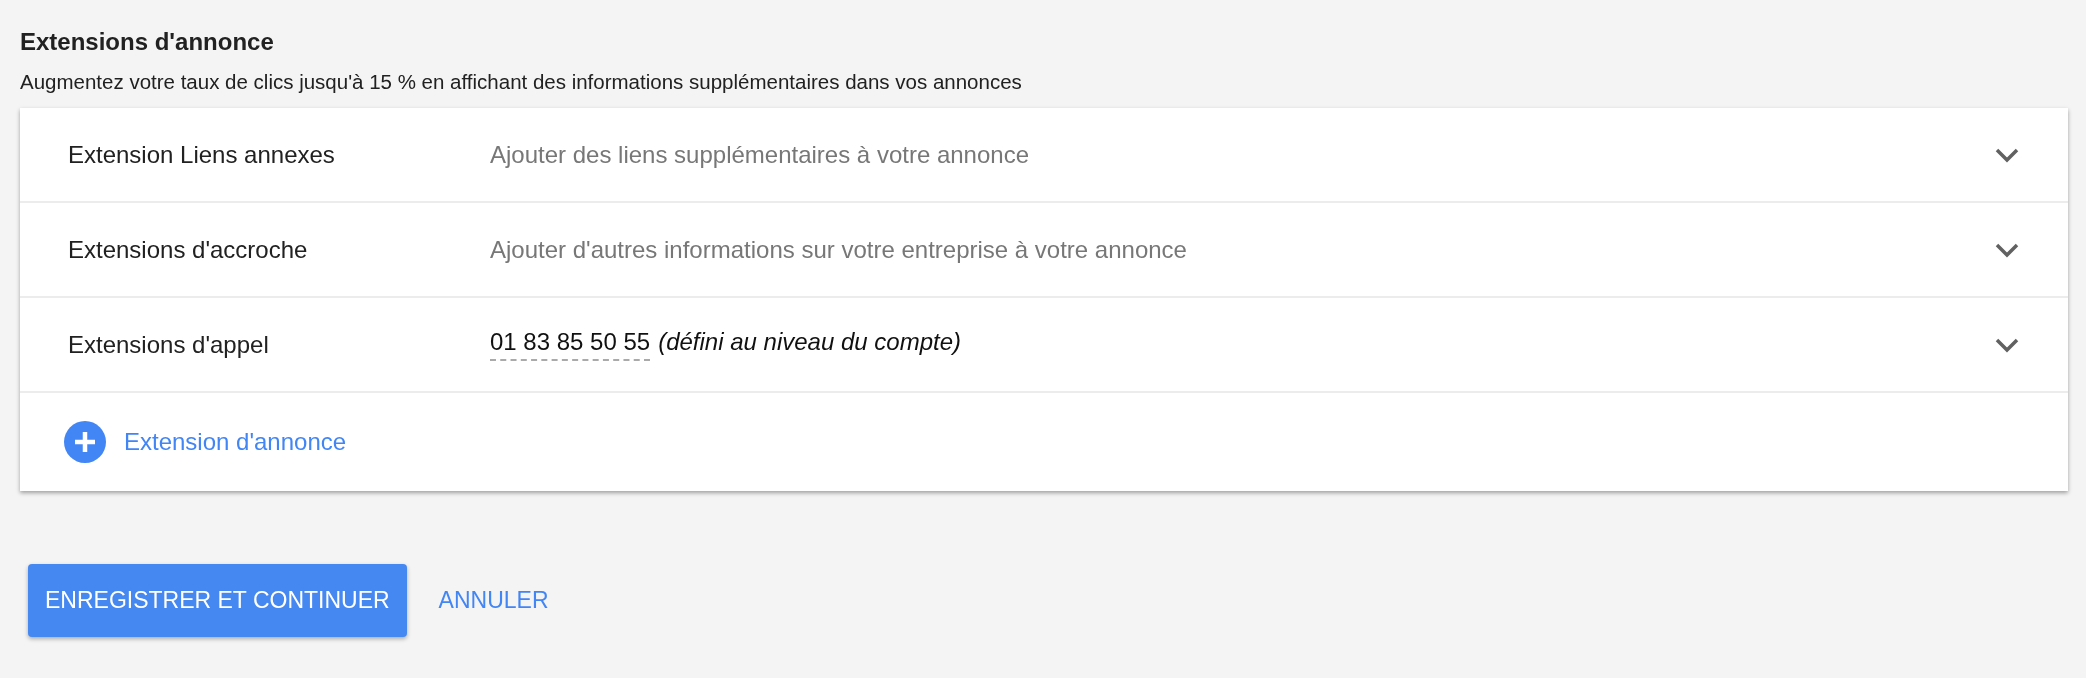  I want to click on extension-description: Ajouter des liens supplémentaires à votre annonce, so click(760, 154).